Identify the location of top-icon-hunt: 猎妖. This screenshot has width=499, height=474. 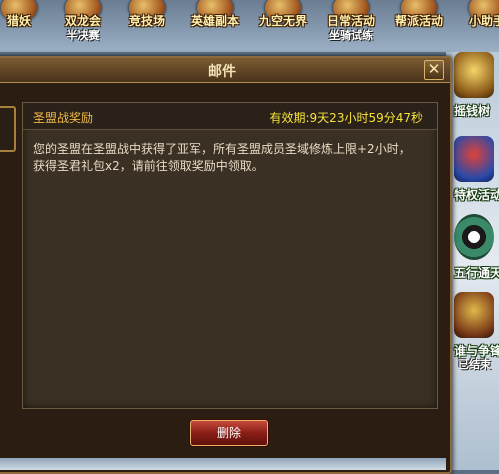
(24, 25).